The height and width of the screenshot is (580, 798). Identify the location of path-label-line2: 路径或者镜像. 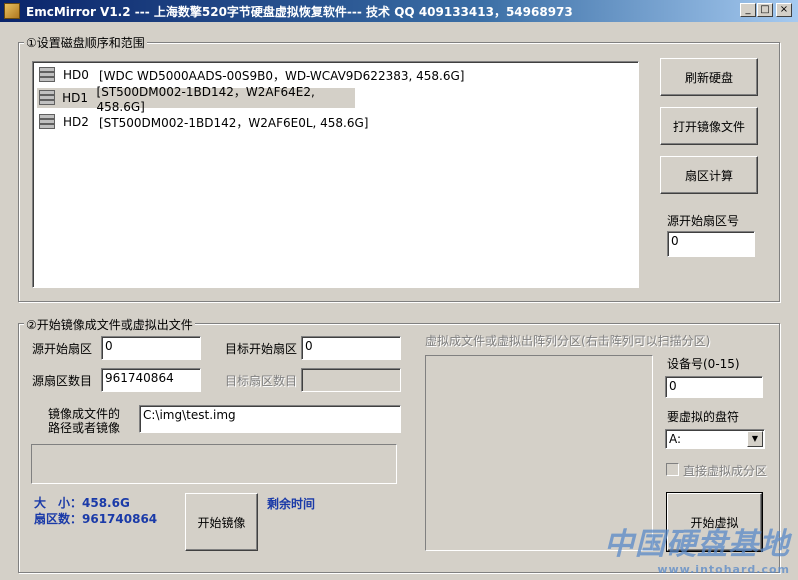
(84, 428).